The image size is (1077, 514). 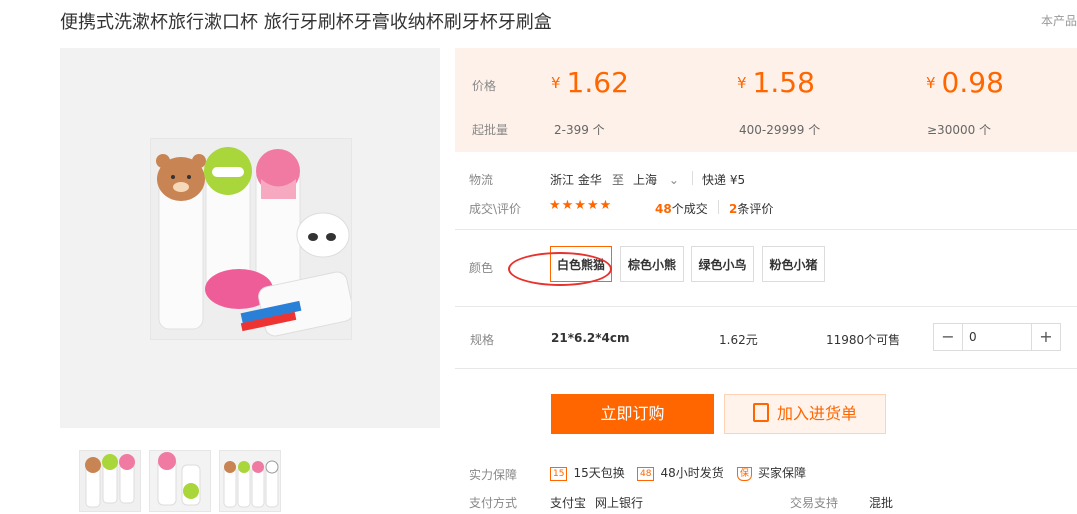 I want to click on guarantee-text: 买家保障, so click(x=782, y=473).